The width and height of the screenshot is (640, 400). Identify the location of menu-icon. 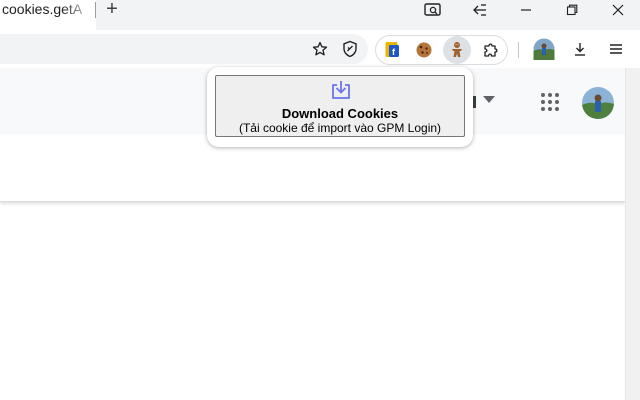
(616, 49).